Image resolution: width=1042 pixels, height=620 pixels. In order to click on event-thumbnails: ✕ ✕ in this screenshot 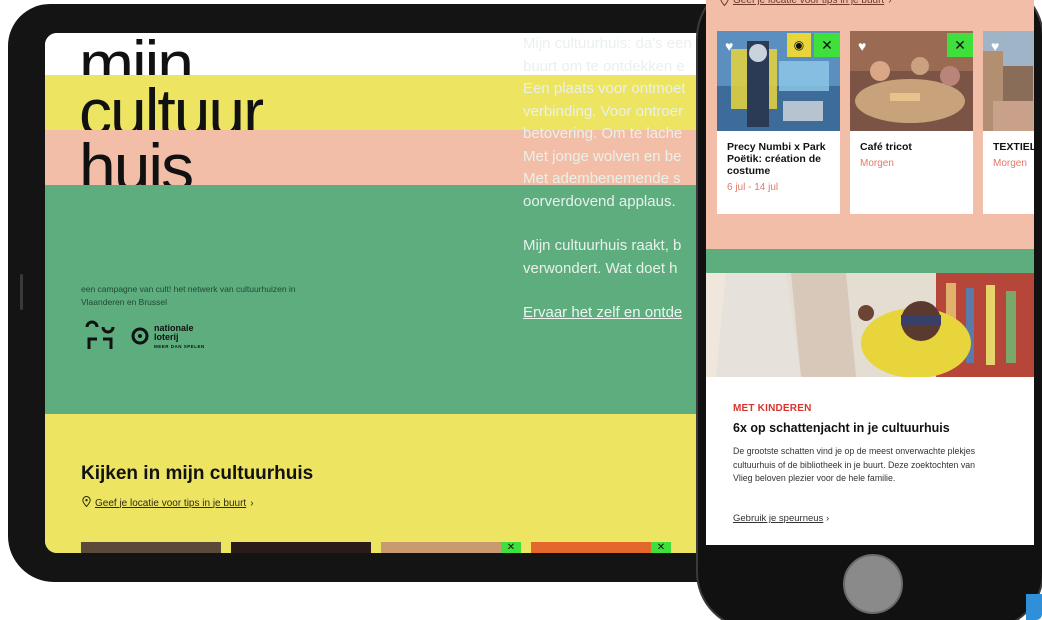, I will do `click(376, 547)`.